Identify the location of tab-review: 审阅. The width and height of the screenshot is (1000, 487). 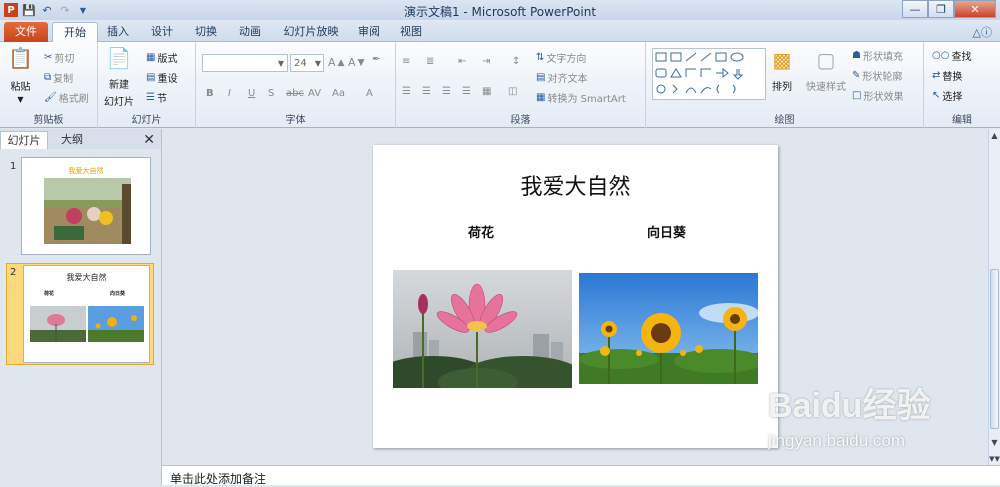
(369, 32).